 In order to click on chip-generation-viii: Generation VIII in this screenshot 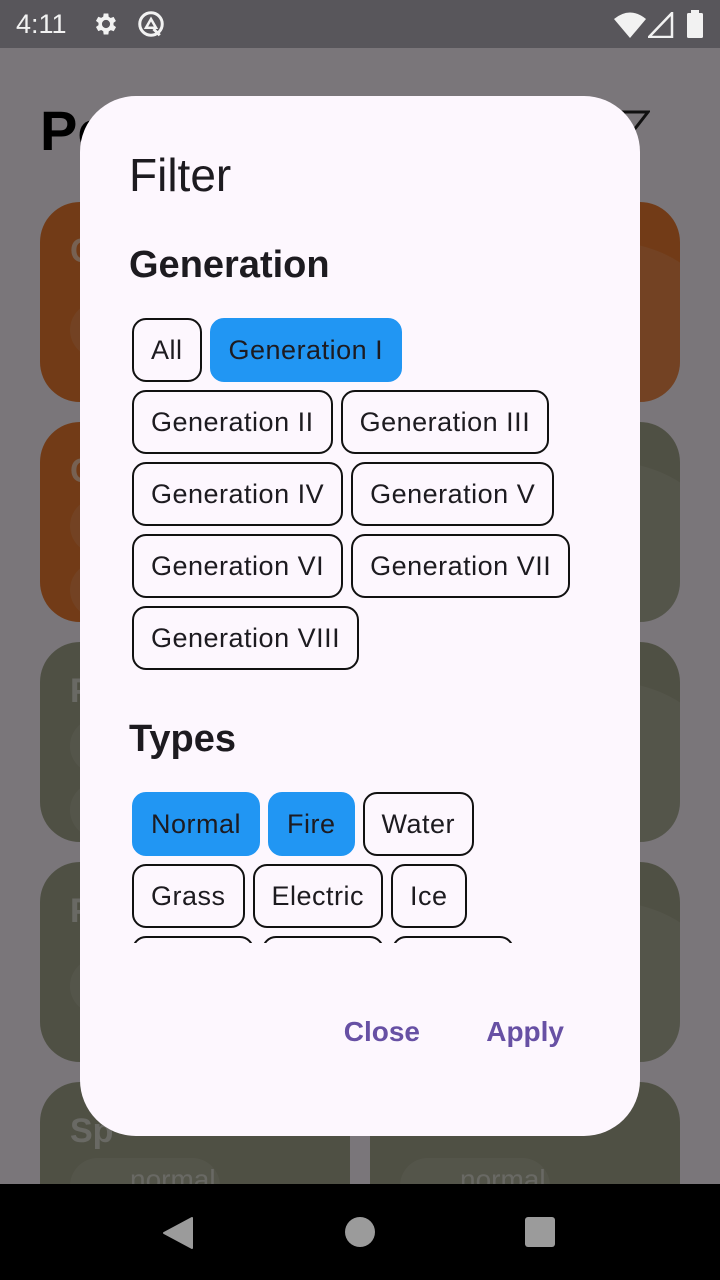, I will do `click(246, 638)`.